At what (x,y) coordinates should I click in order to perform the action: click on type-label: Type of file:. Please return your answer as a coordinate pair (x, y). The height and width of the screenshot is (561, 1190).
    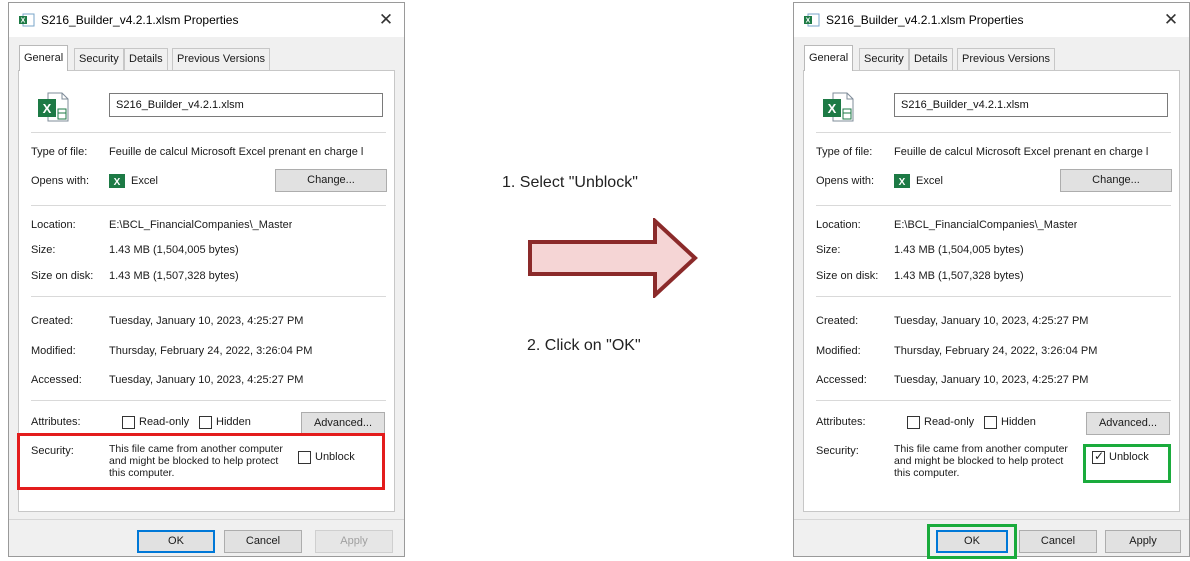
    Looking at the image, I should click on (844, 152).